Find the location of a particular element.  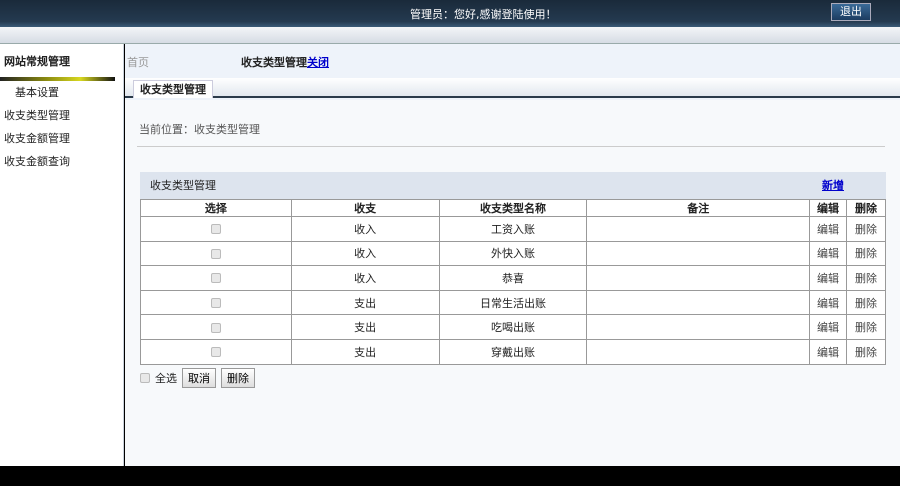

sidebar-item-amount-query: 收支金额查询 is located at coordinates (61, 161).